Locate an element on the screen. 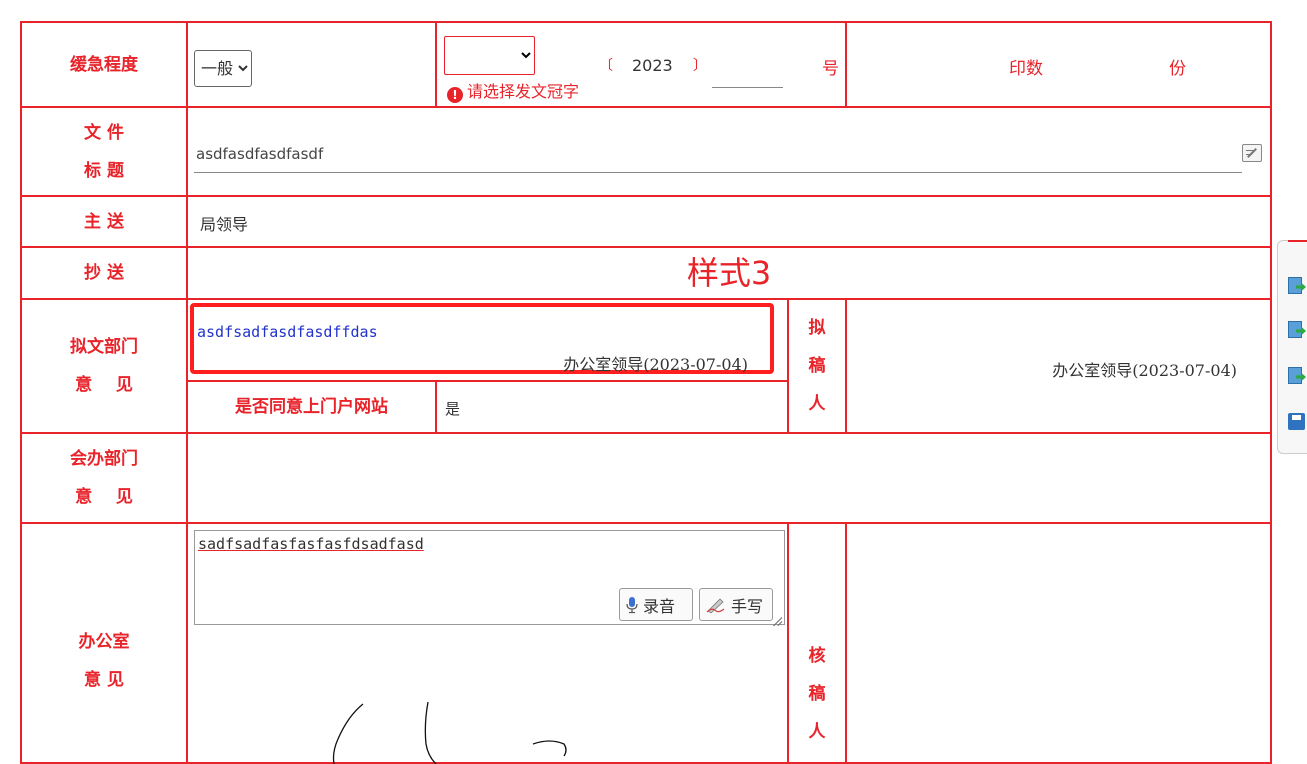 The height and width of the screenshot is (764, 1307). reviewer-label: 核 稿 人 is located at coordinates (817, 643).